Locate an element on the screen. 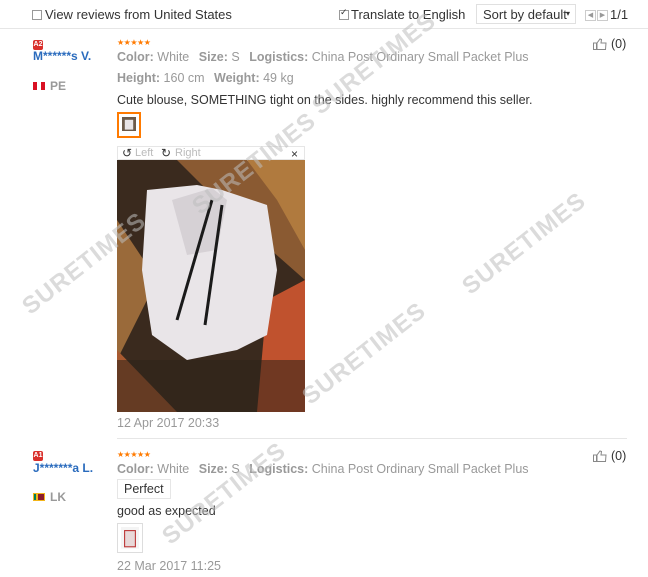  reviewer-name: M******s V. is located at coordinates (70, 56).